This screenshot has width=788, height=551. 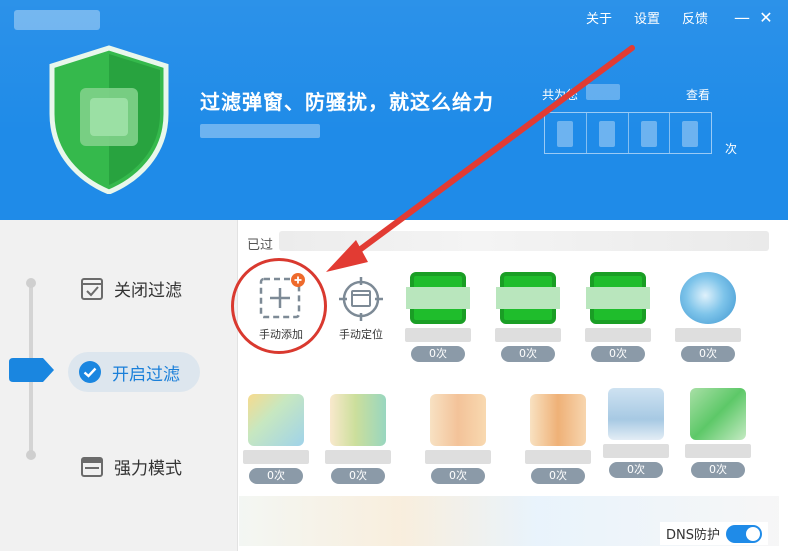 What do you see at coordinates (560, 95) in the screenshot?
I see `stats-label: 共为您` at bounding box center [560, 95].